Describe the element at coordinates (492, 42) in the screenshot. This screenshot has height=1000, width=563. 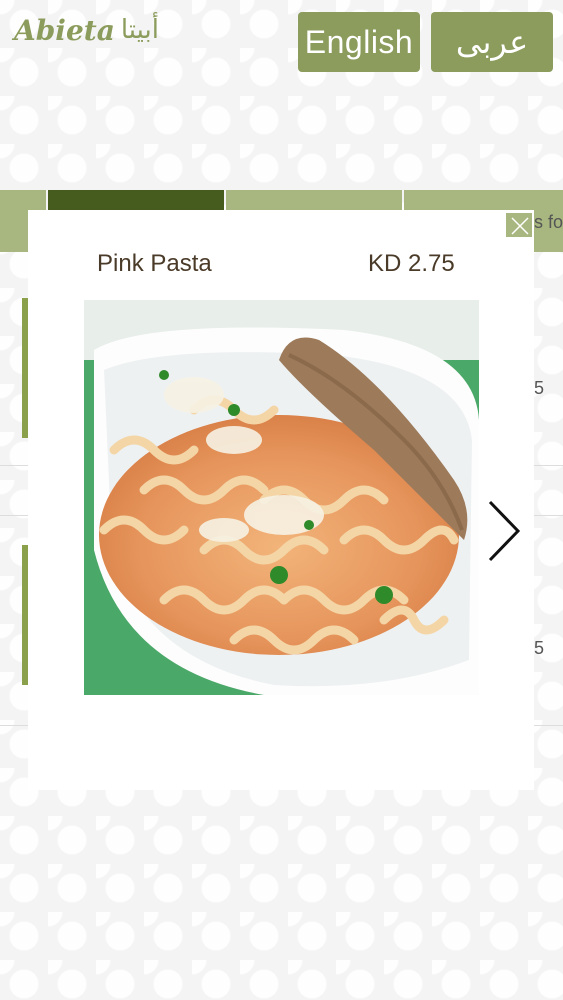
I see `arabic-language-button: عربى` at that location.